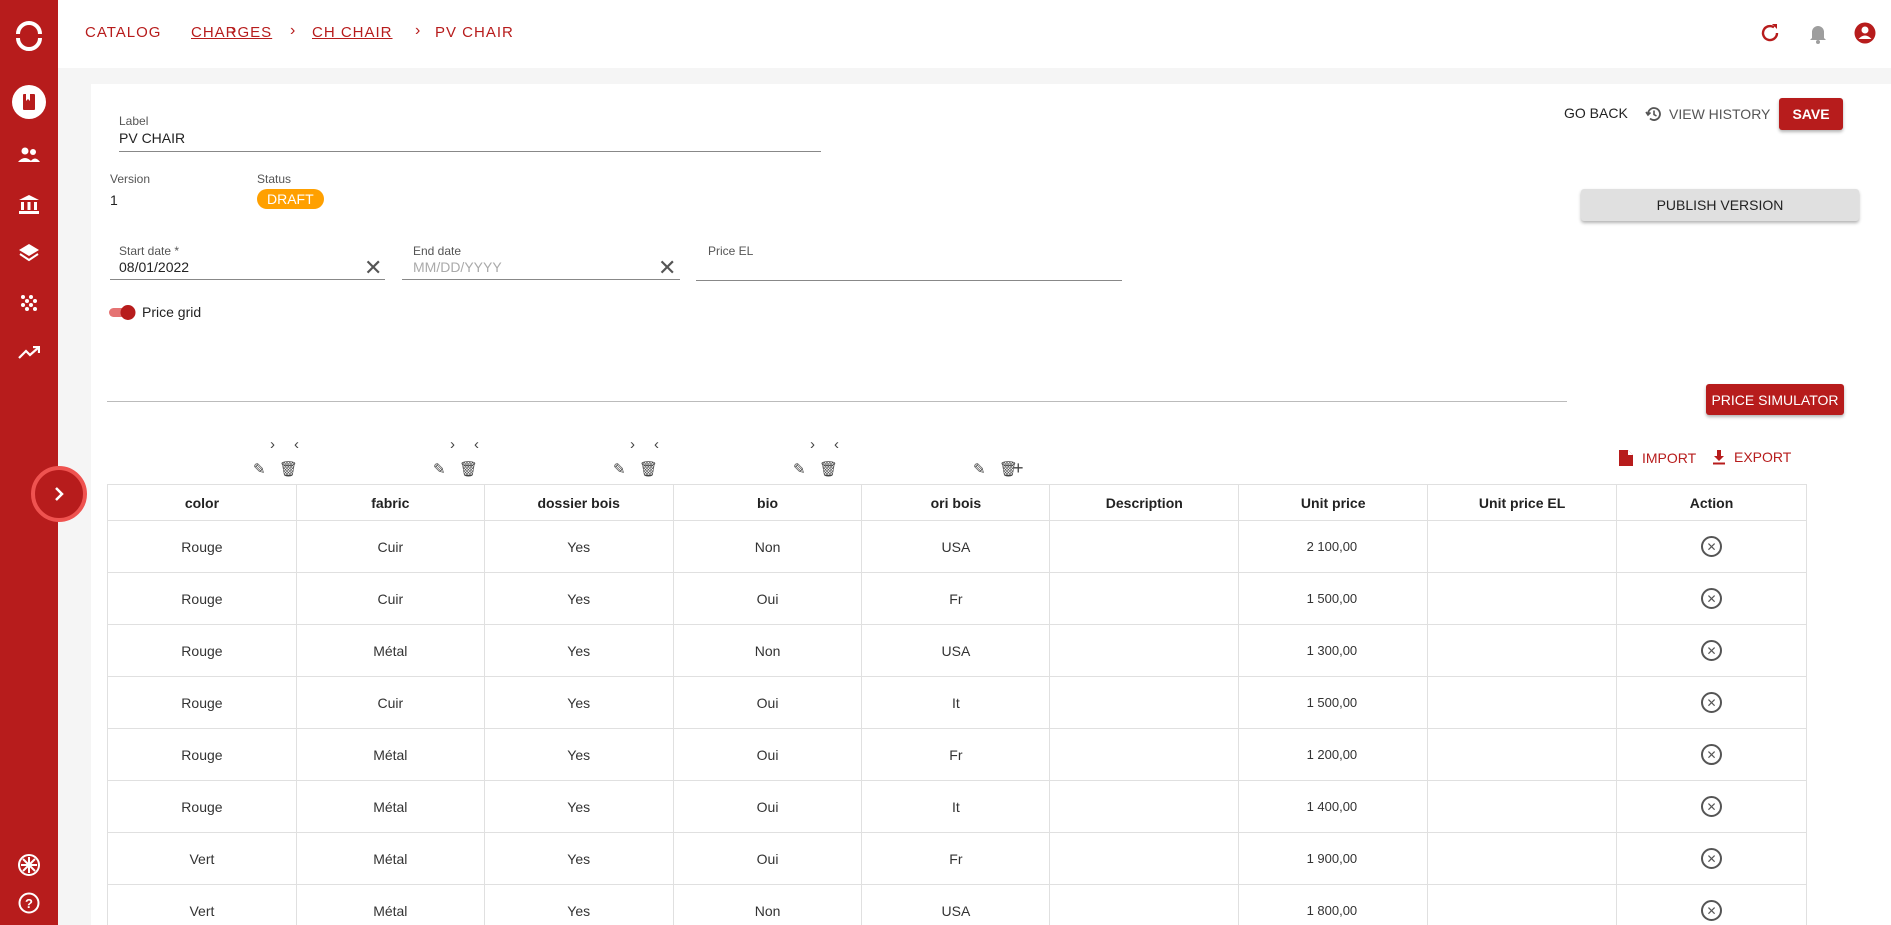 The width and height of the screenshot is (1891, 925). Describe the element at coordinates (667, 268) in the screenshot. I see `clear-end-date-icon: ✕` at that location.